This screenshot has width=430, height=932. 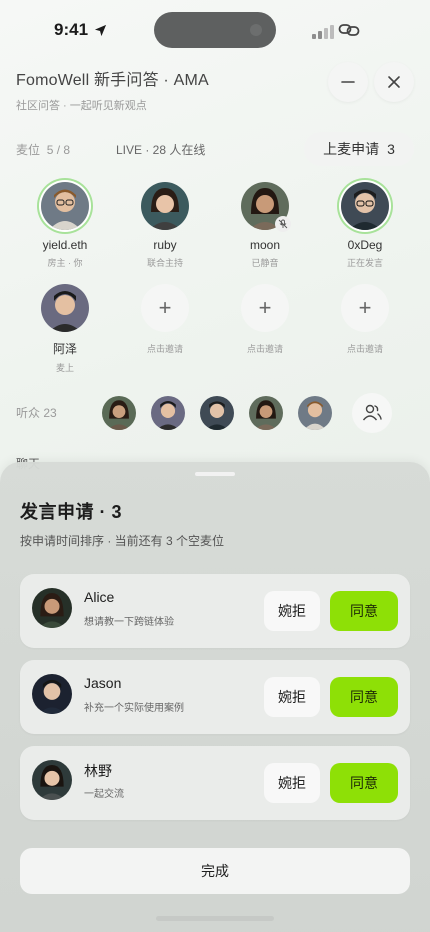 What do you see at coordinates (161, 150) in the screenshot?
I see `live-status: LIVE · 28 人在线` at bounding box center [161, 150].